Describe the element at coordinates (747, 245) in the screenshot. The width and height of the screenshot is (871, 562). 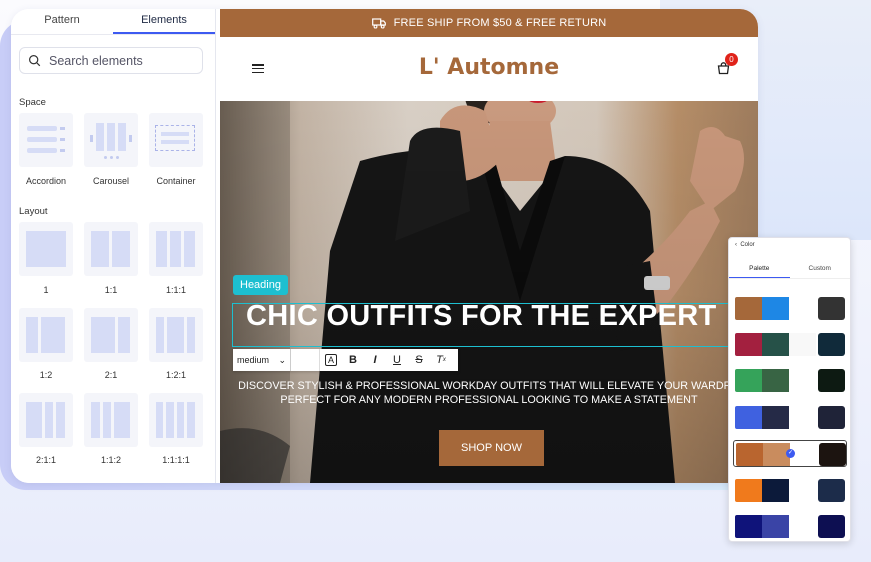
I see `color-panel-title: Color` at that location.